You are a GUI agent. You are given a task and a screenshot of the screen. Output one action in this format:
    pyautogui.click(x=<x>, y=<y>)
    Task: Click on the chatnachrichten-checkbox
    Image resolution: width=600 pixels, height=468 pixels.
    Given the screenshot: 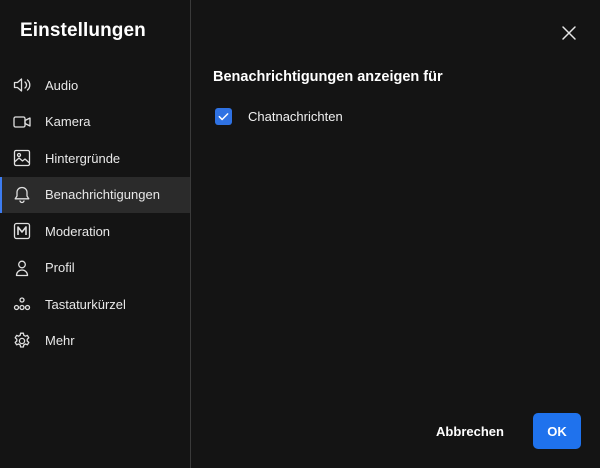 What is the action you would take?
    pyautogui.click(x=223, y=116)
    